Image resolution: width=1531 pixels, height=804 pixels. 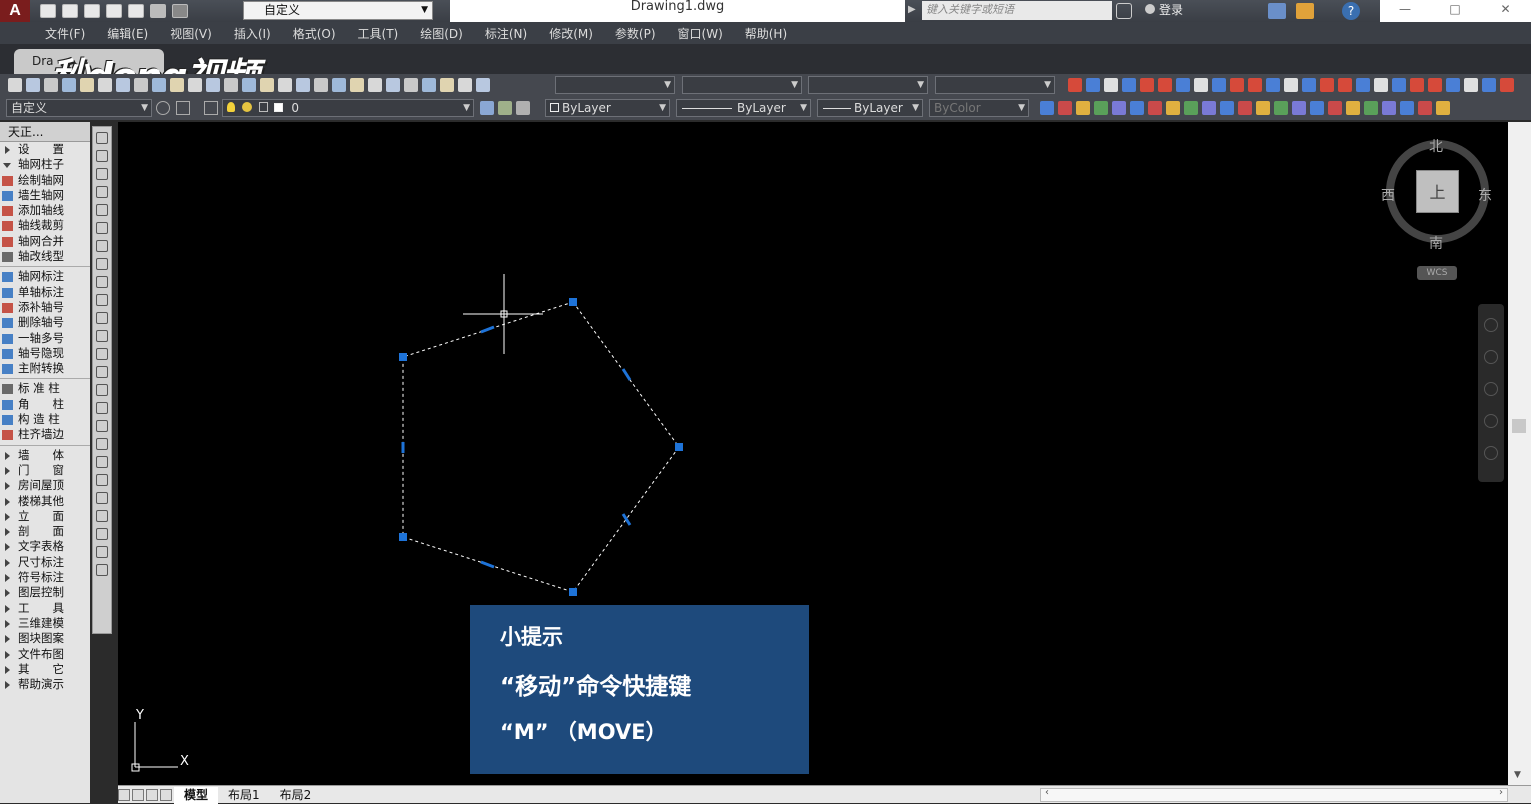 What do you see at coordinates (45, 669) in the screenshot?
I see `screen-menu-item: 其 它` at bounding box center [45, 669].